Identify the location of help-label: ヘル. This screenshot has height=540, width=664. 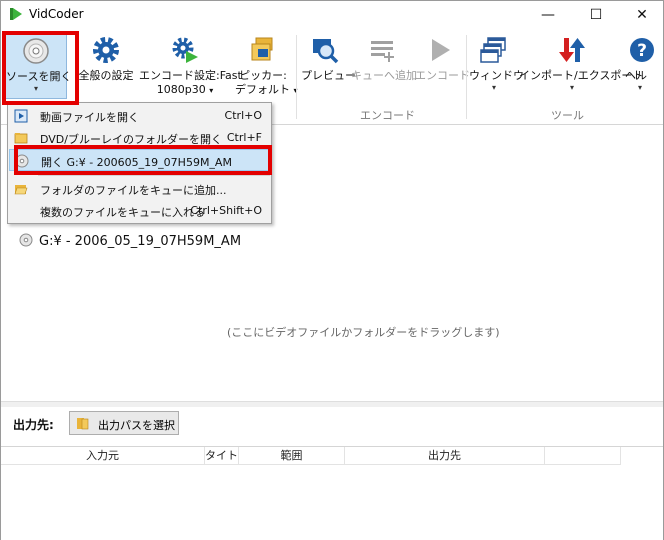
(636, 75).